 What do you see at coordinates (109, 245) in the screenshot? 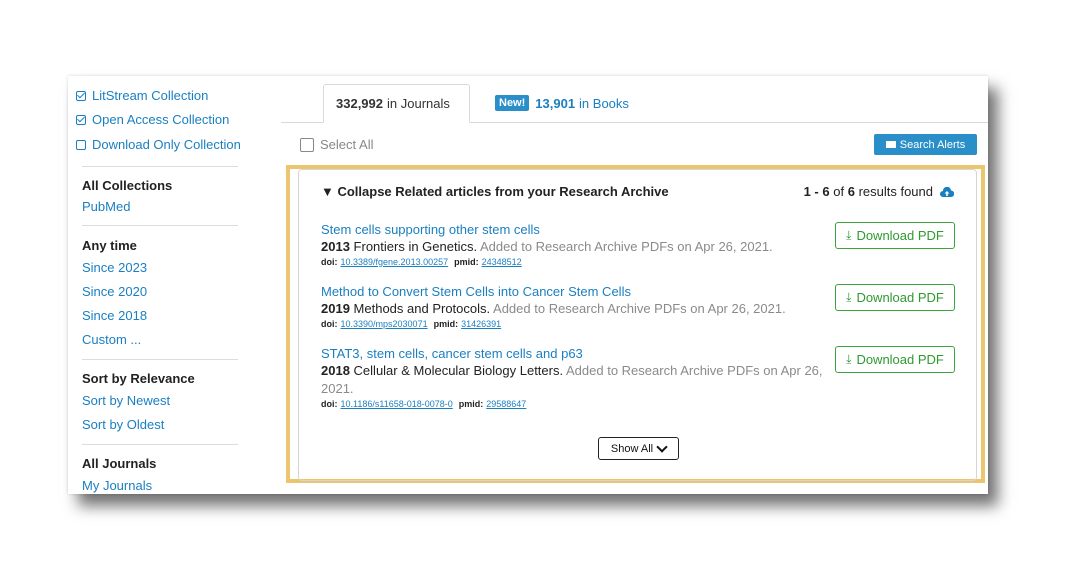
I see `any-time-heading: Any time` at bounding box center [109, 245].